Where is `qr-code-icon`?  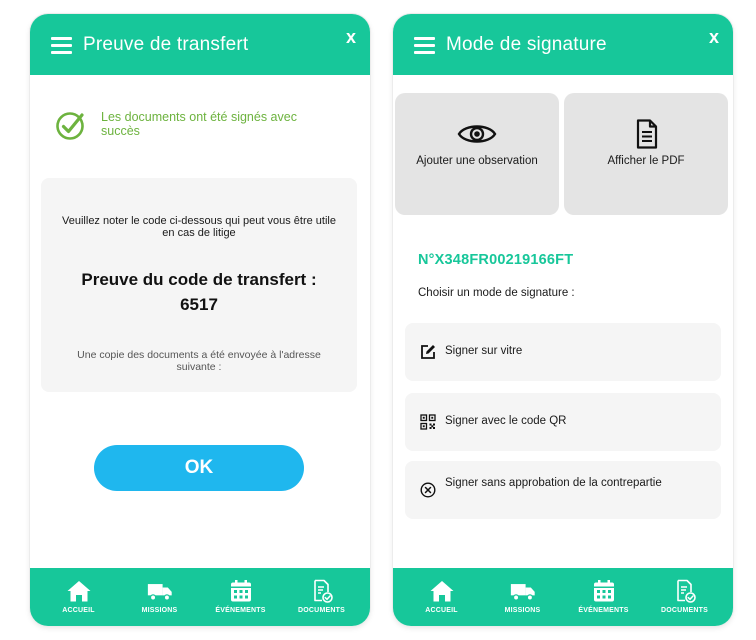 qr-code-icon is located at coordinates (428, 422).